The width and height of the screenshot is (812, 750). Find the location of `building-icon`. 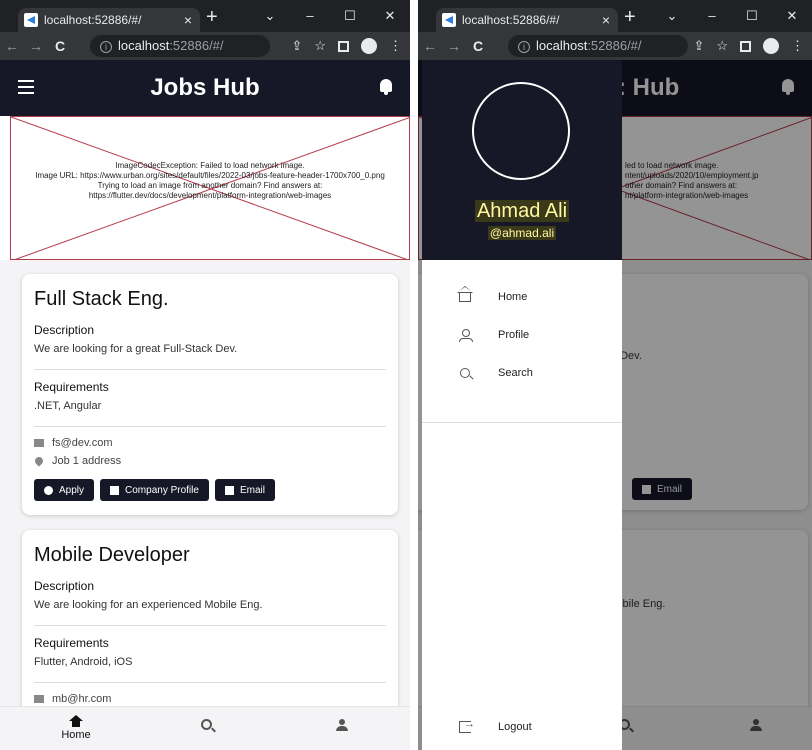

building-icon is located at coordinates (115, 490).